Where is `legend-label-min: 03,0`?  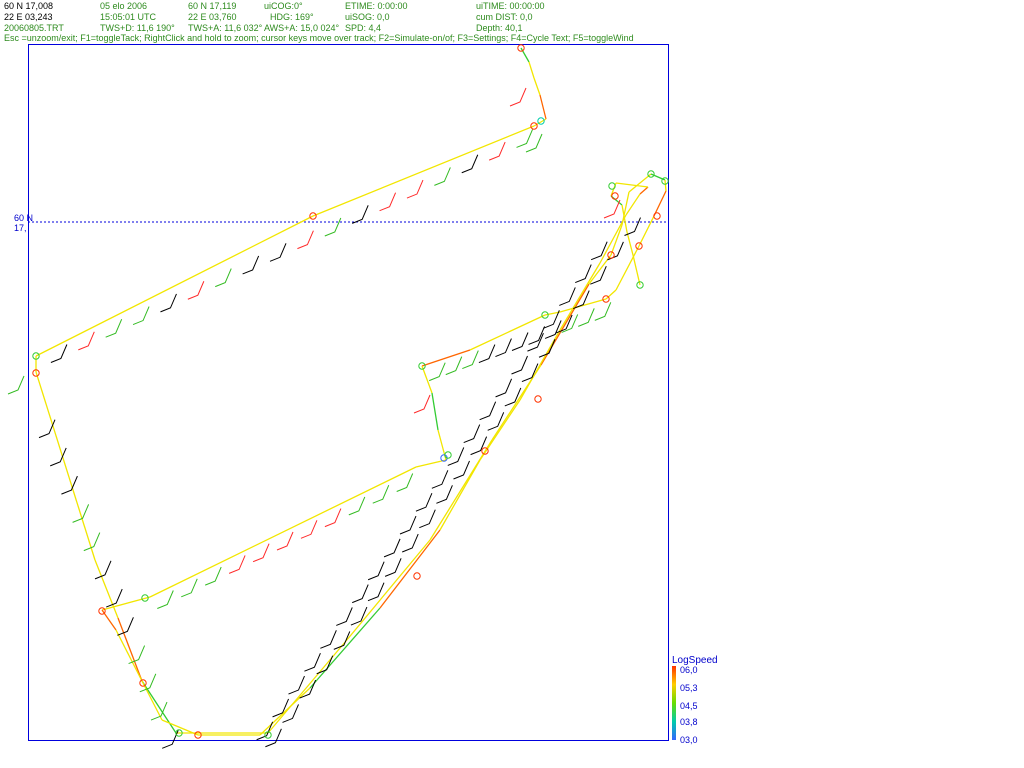
legend-label-min: 03,0 is located at coordinates (689, 740).